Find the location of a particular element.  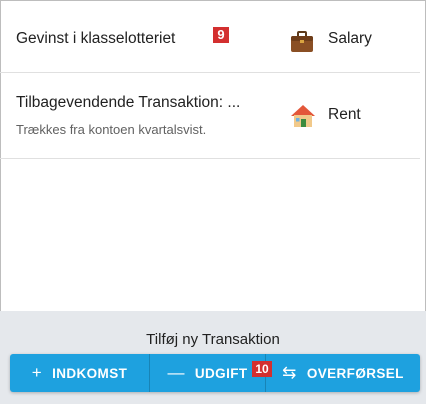

add-transfer-label: OVERFØRSEL is located at coordinates (355, 373).